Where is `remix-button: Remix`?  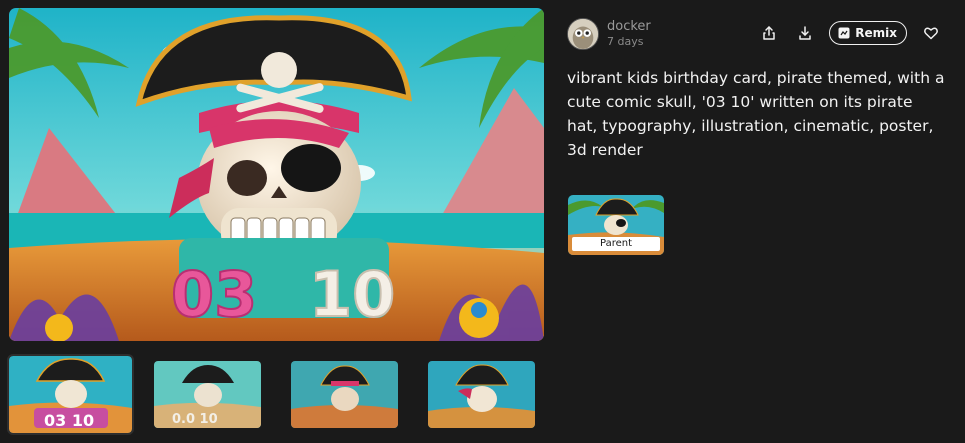
remix-button: Remix is located at coordinates (868, 33).